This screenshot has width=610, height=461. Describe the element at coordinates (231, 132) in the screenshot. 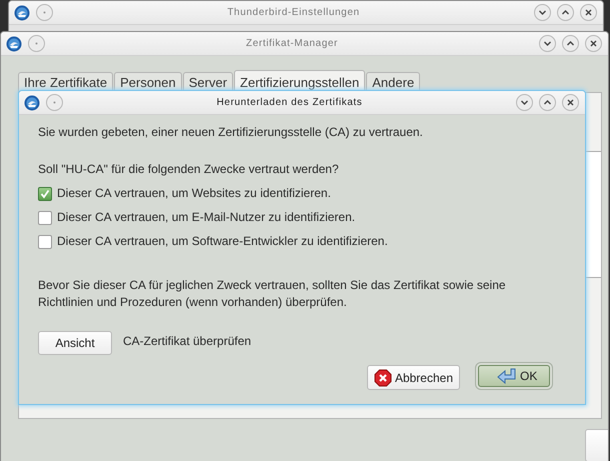

I see `intro-text: Sie wurden gebeten, einer neuen Zertifizierungsstelle (CA) zu vertrauen.` at that location.